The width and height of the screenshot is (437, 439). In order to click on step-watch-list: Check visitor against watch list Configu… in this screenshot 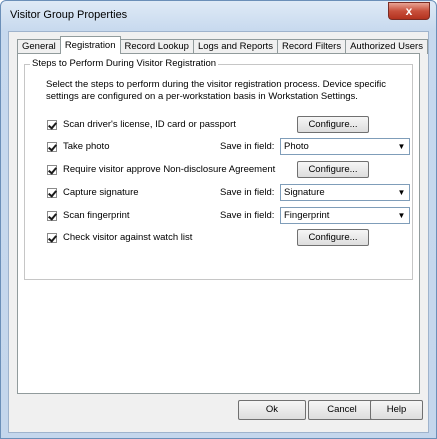, I will do `click(227, 238)`.